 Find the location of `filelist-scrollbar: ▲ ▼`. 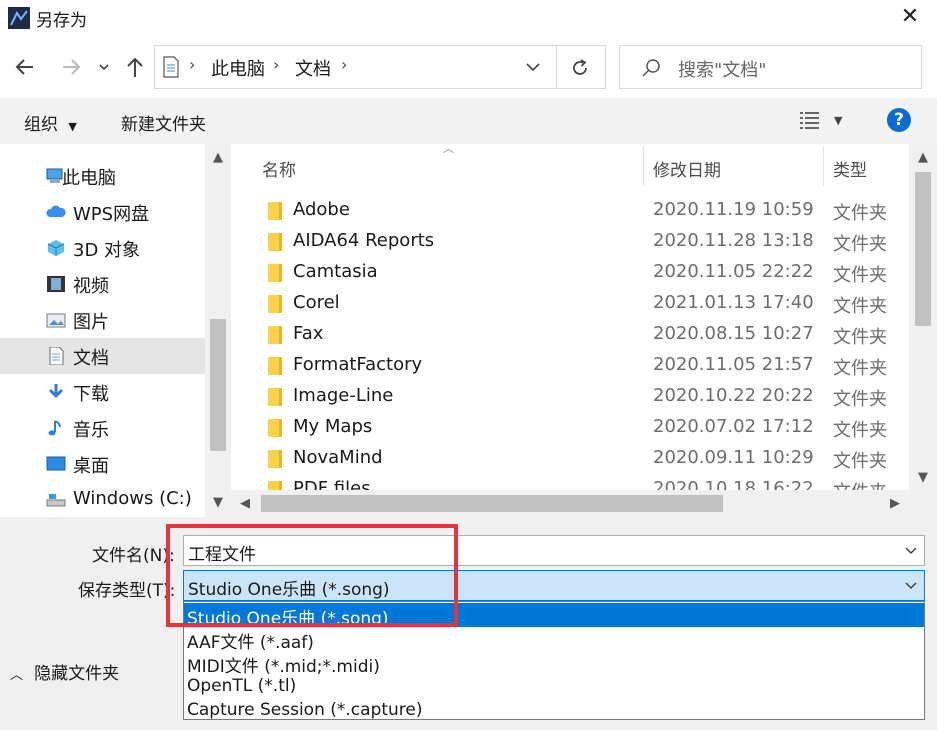

filelist-scrollbar: ▲ ▼ is located at coordinates (923, 317).